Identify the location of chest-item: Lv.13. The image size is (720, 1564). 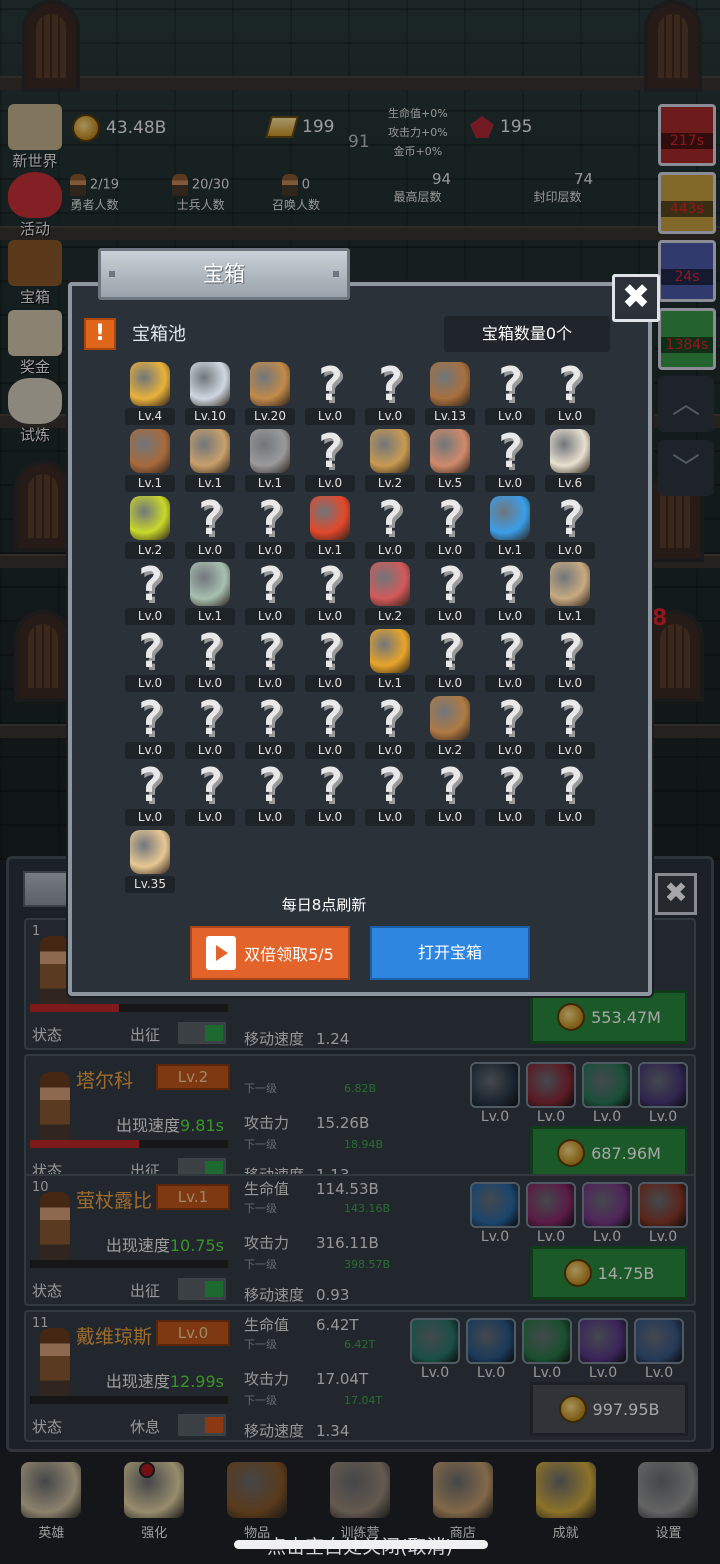
(450, 393).